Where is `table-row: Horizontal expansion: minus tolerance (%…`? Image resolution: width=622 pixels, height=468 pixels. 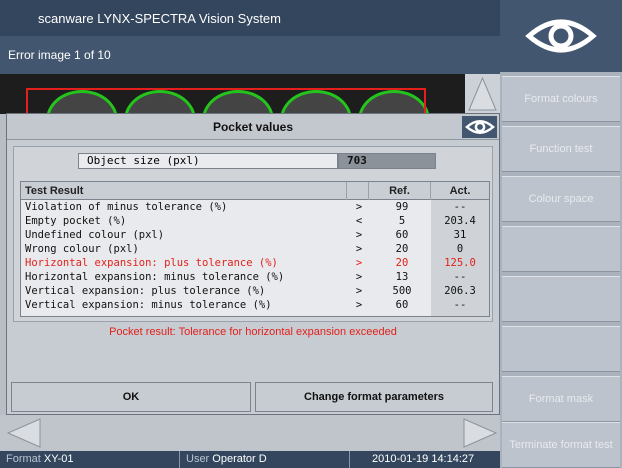 table-row: Horizontal expansion: minus tolerance (%… is located at coordinates (255, 277).